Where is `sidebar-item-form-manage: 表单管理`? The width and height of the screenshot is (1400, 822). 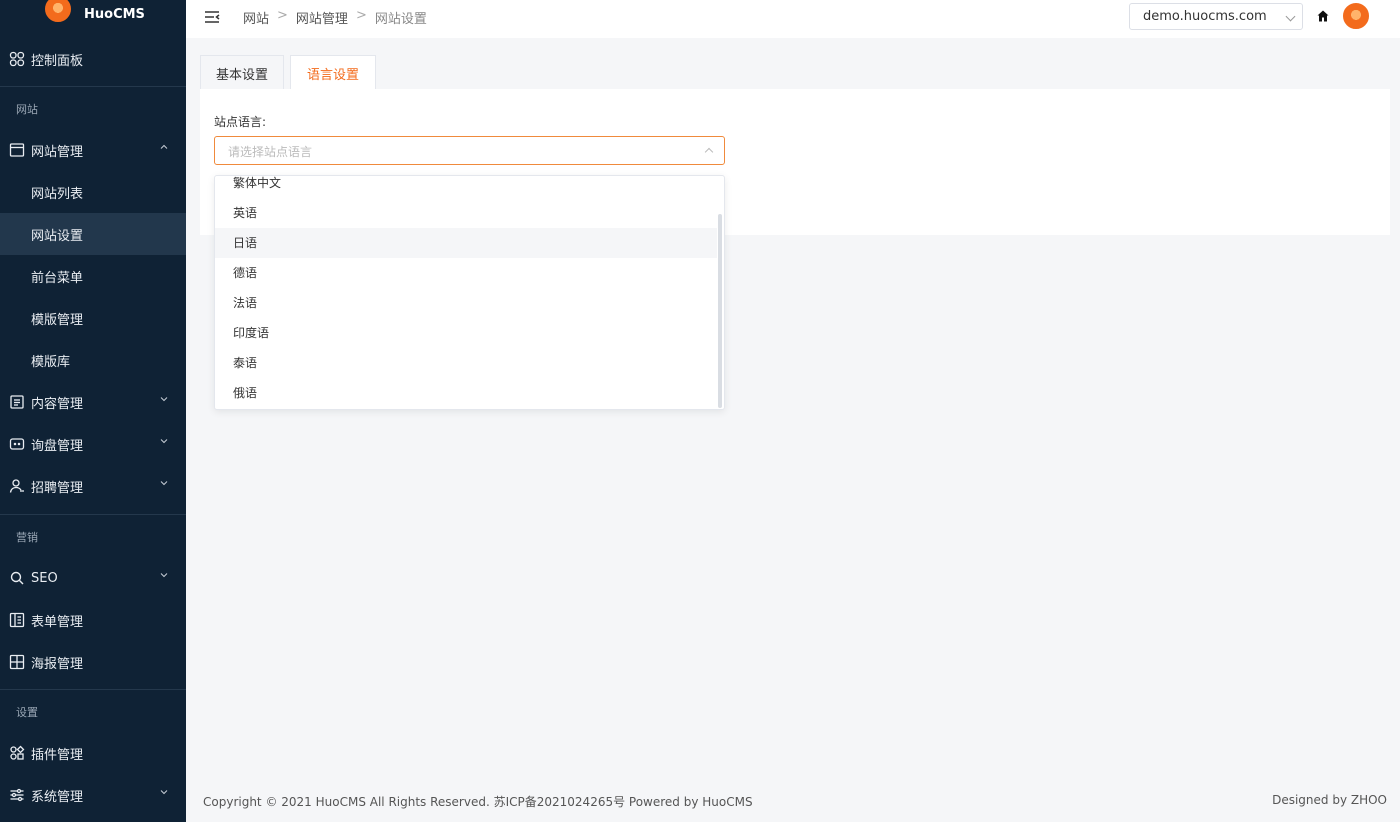
sidebar-item-form-manage: 表单管理 is located at coordinates (93, 620).